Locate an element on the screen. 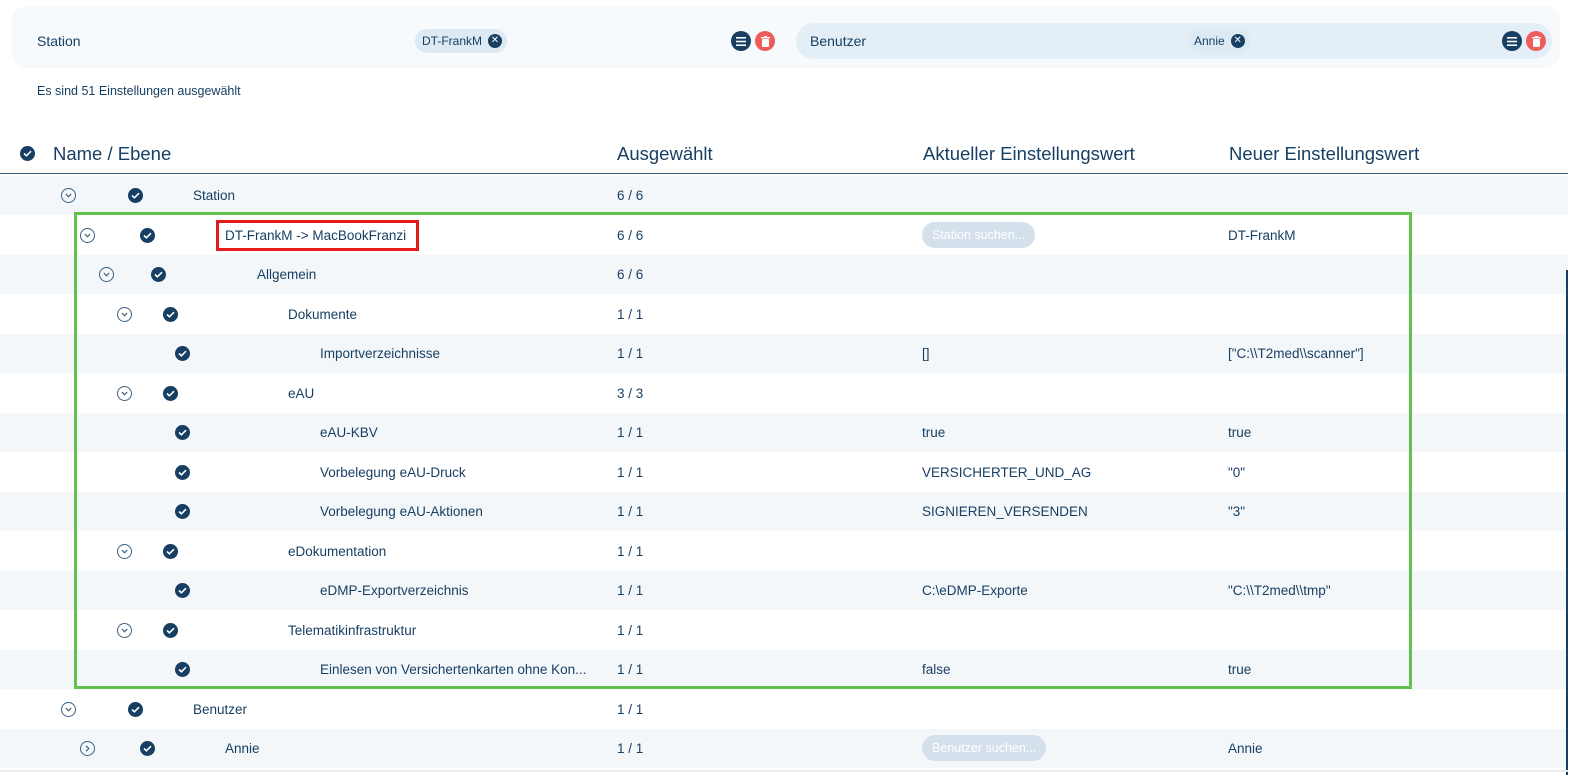 This screenshot has height=784, width=1590. column-header-selected: Ausgewählt is located at coordinates (665, 154).